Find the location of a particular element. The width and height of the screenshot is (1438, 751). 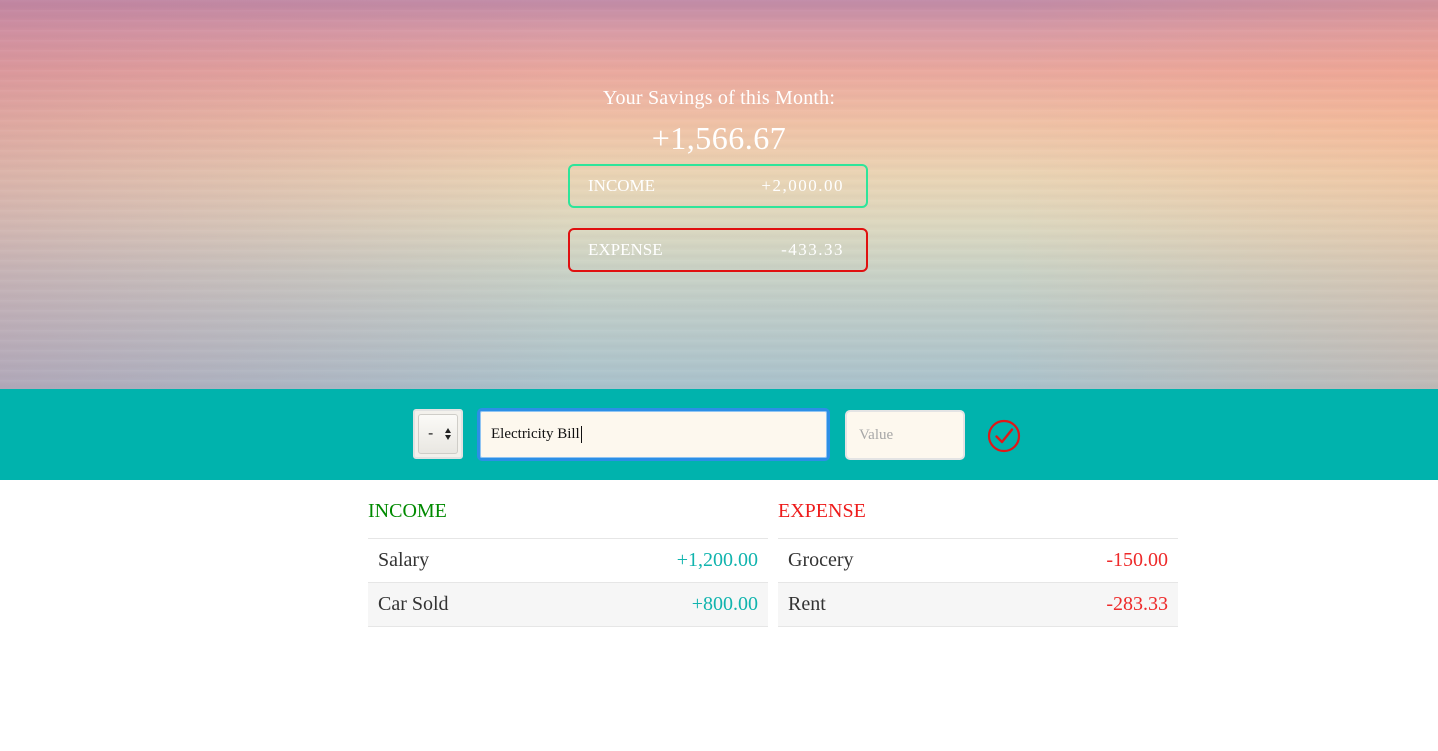

list-item: Salary +1,200.00 is located at coordinates (568, 561).